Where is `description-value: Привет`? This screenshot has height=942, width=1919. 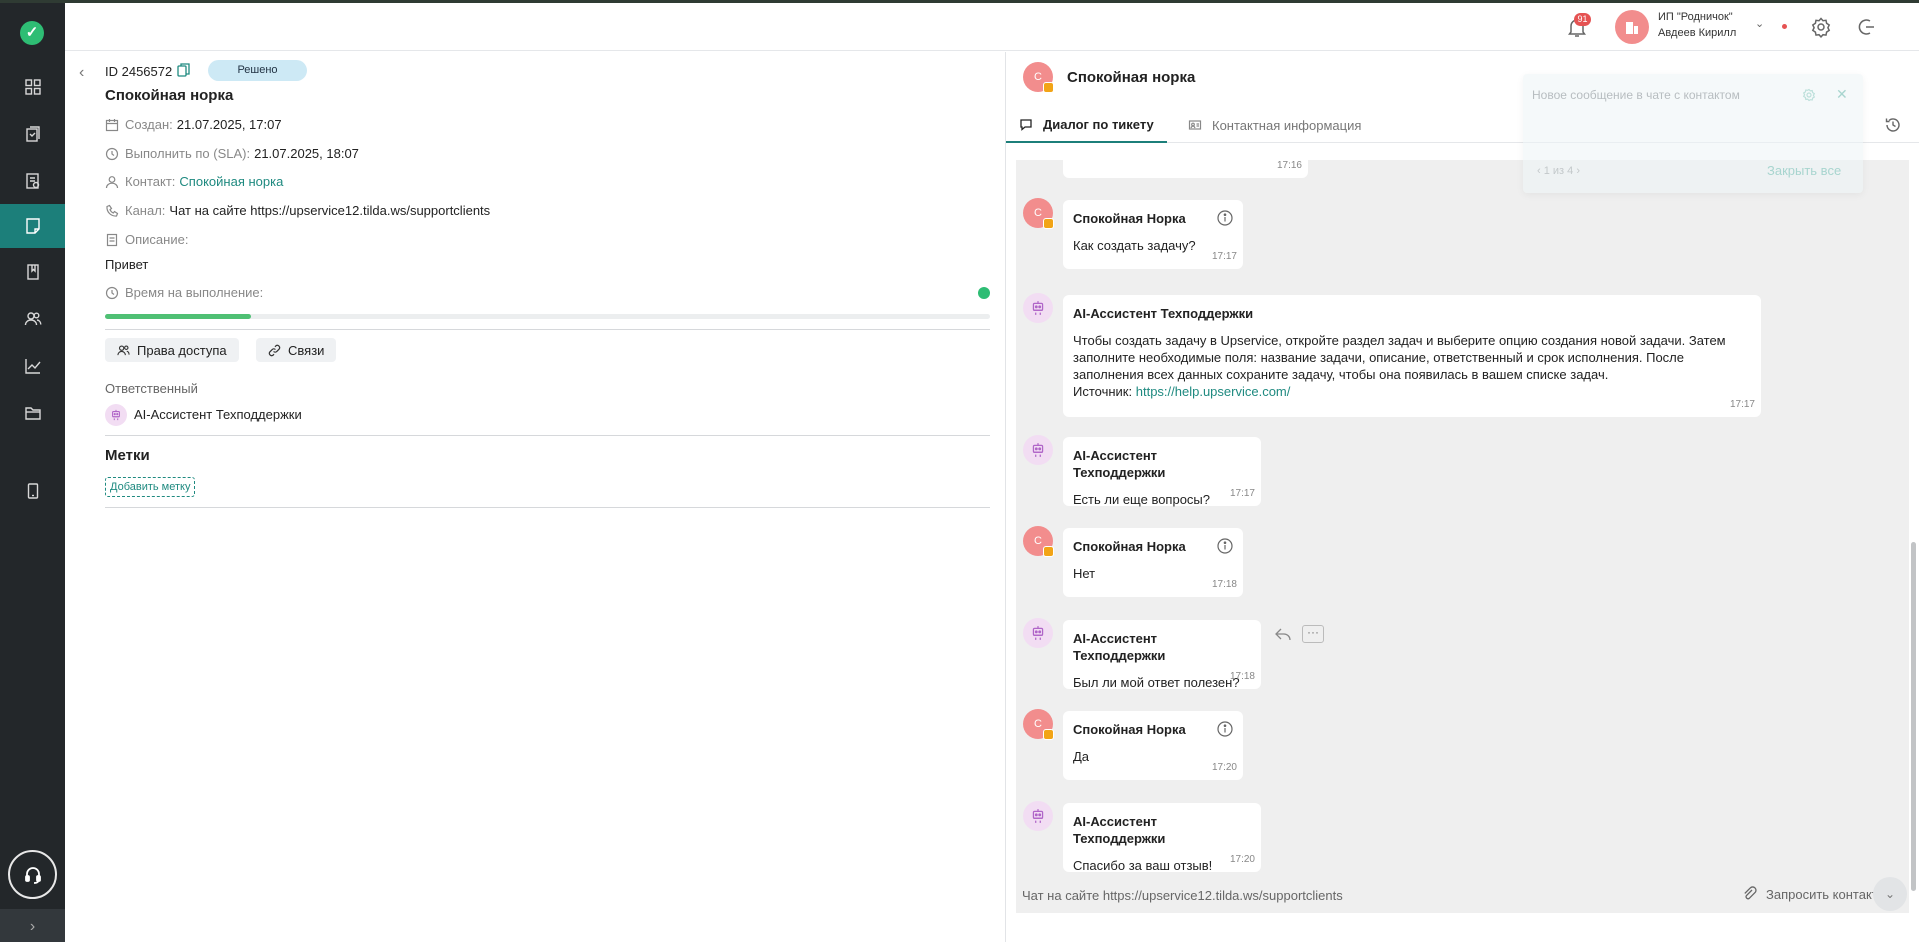 description-value: Привет is located at coordinates (127, 264).